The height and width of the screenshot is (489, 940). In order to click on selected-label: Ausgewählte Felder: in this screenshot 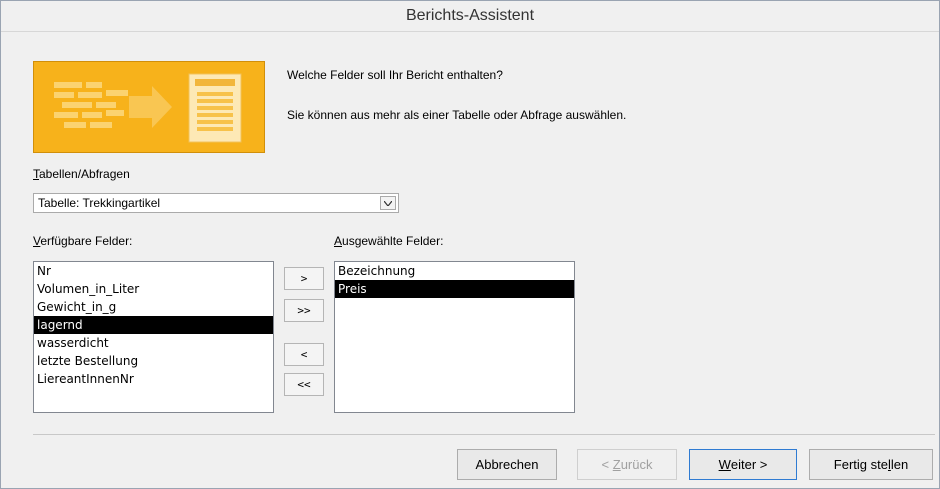, I will do `click(388, 241)`.